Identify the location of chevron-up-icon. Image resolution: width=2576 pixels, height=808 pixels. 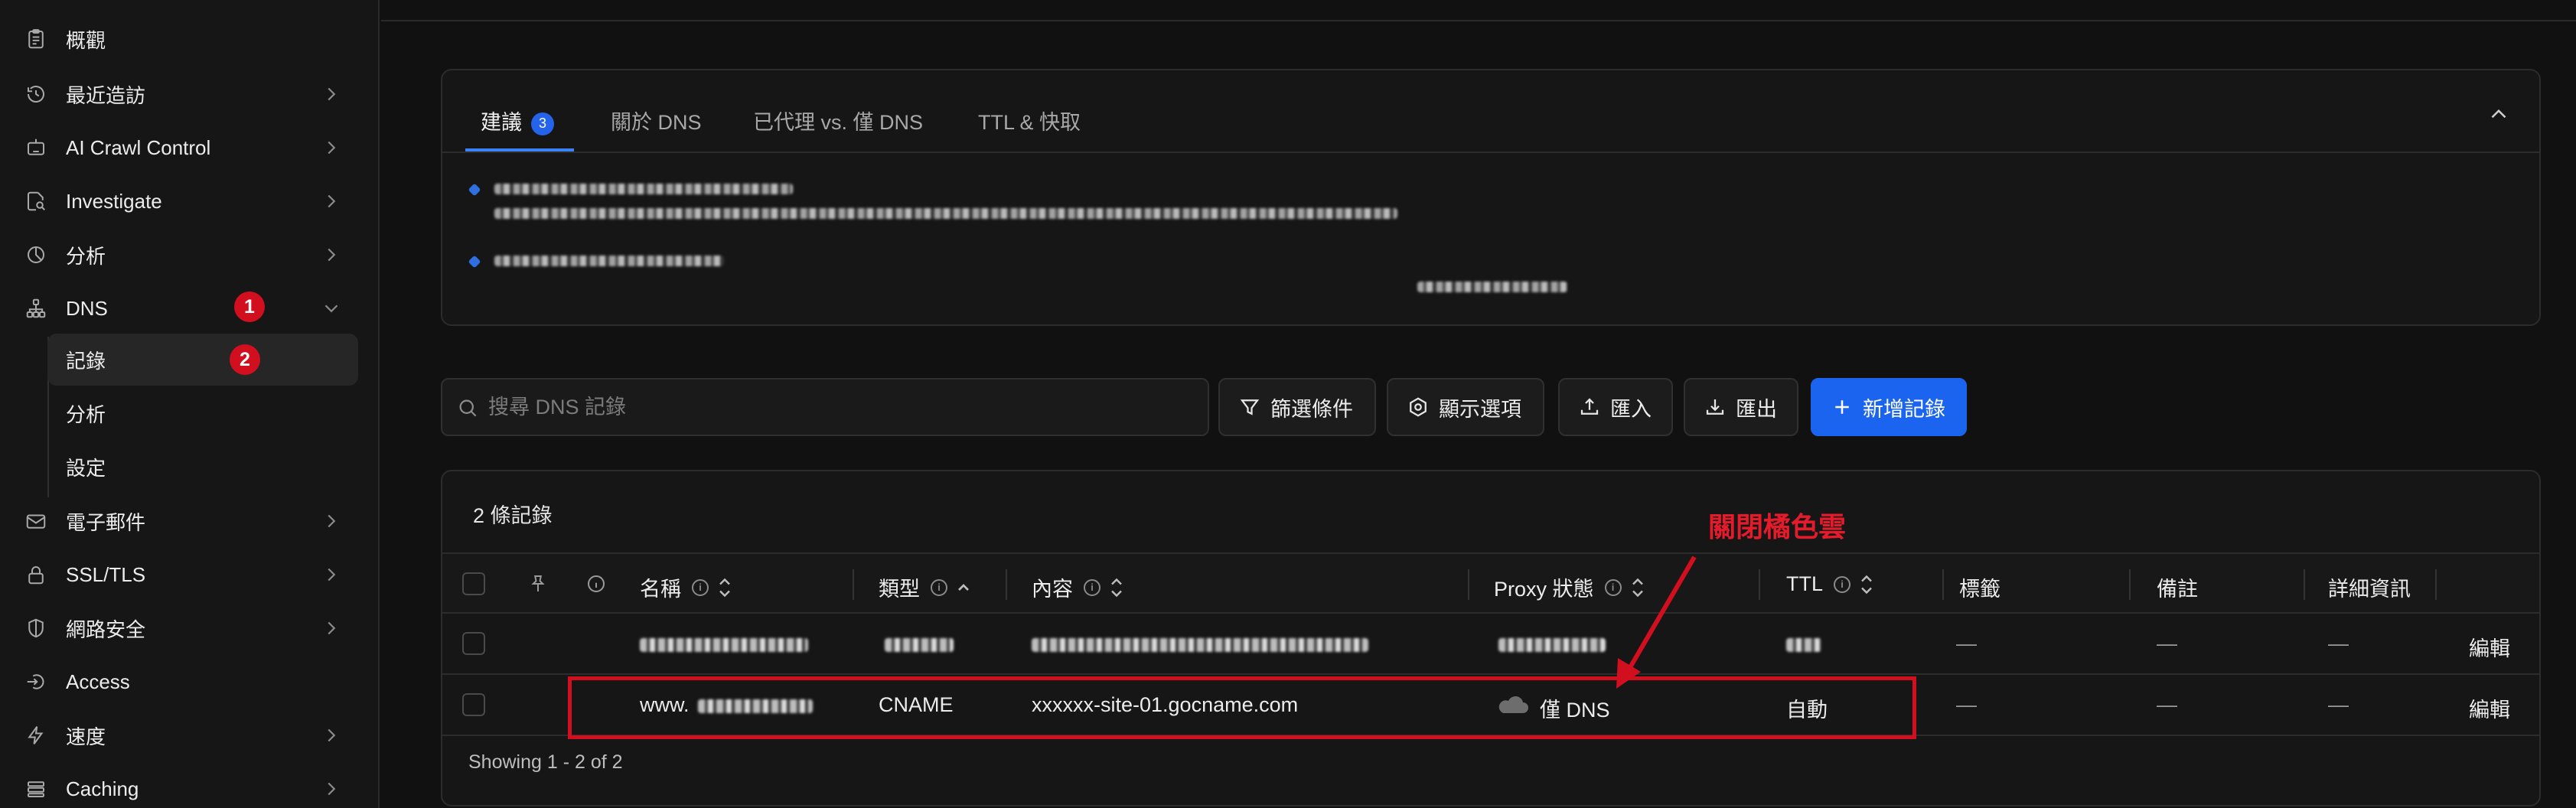
(2499, 114).